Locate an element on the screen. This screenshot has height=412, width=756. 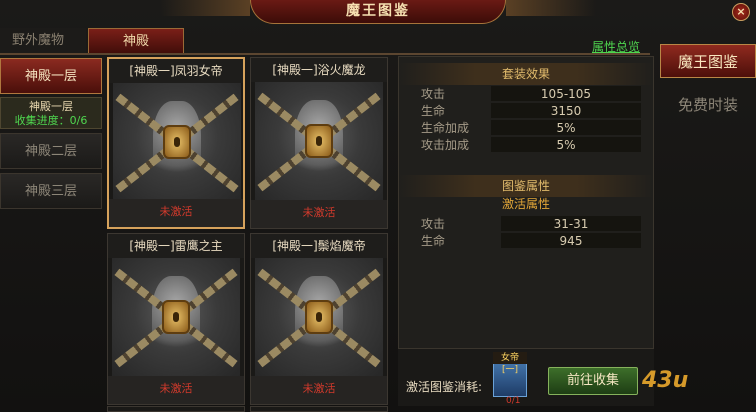
set-effect-row: 攻击加成 5% is located at coordinates (531, 145).